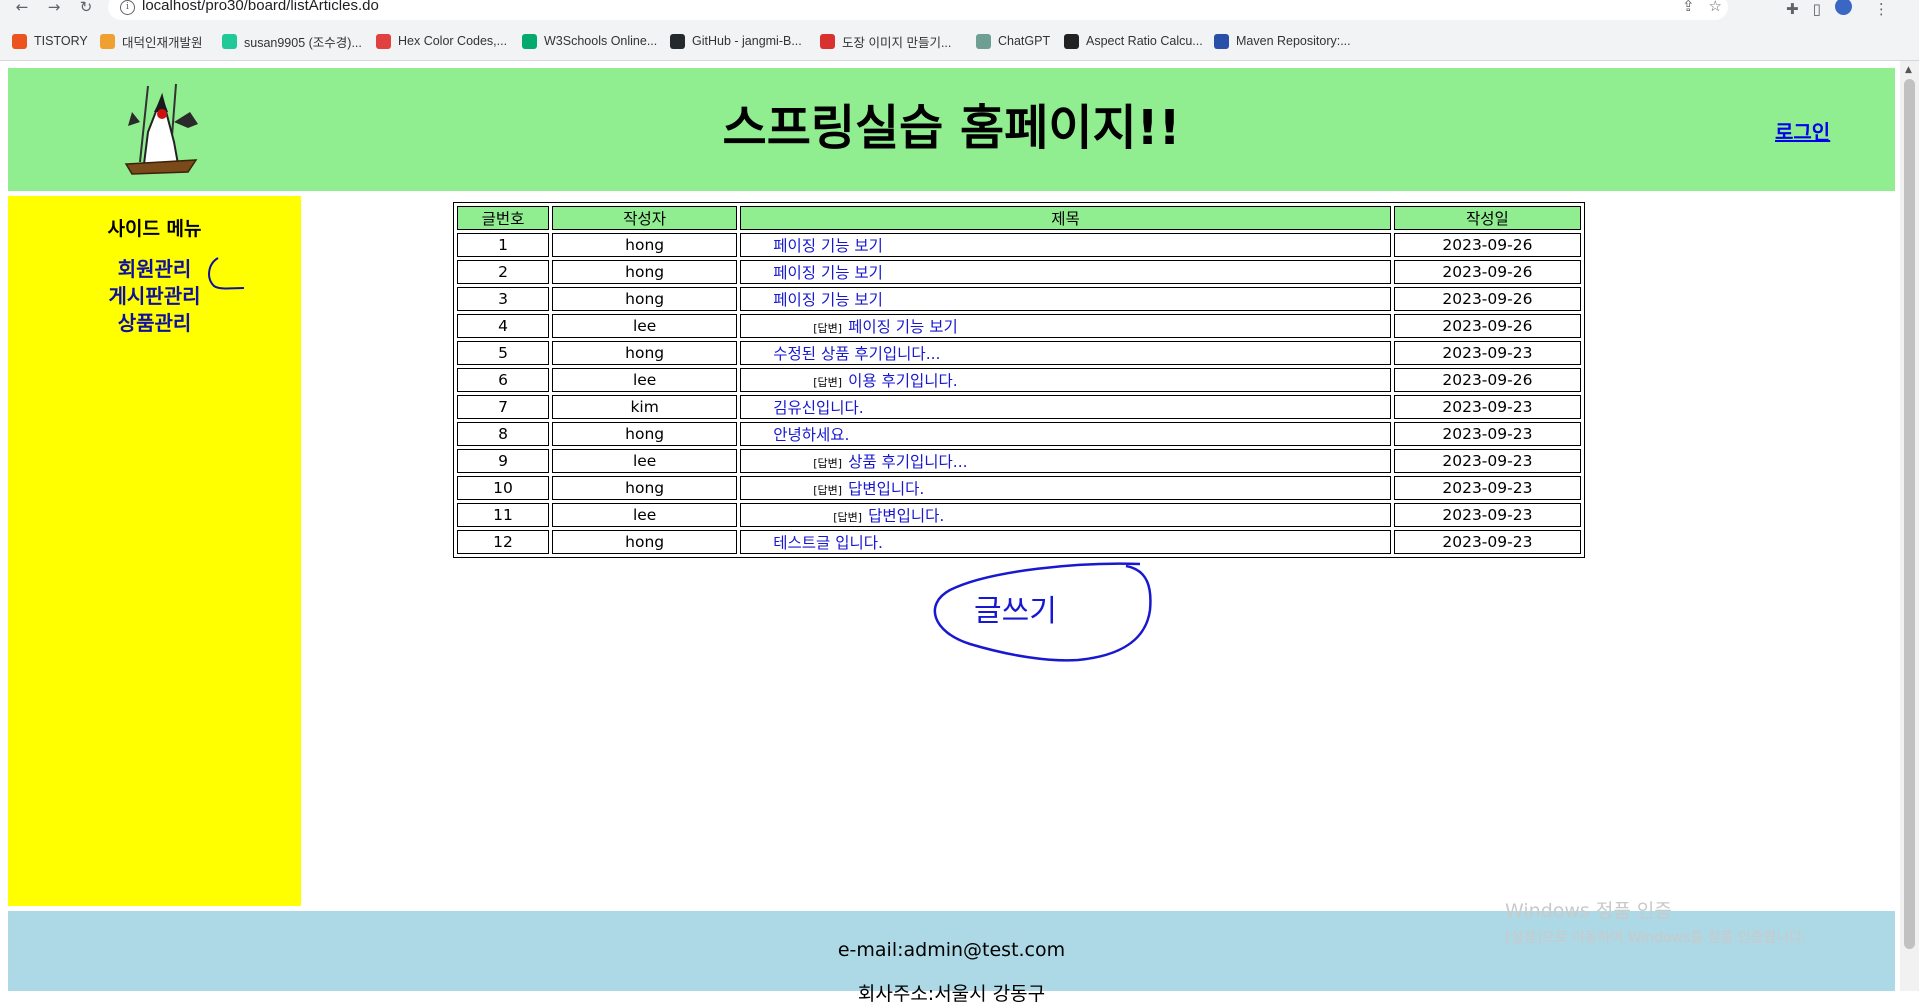 Image resolution: width=1919 pixels, height=1006 pixels. Describe the element at coordinates (1065, 326) in the screenshot. I see `cell-title: [답변] 페이징 기능 보기` at that location.